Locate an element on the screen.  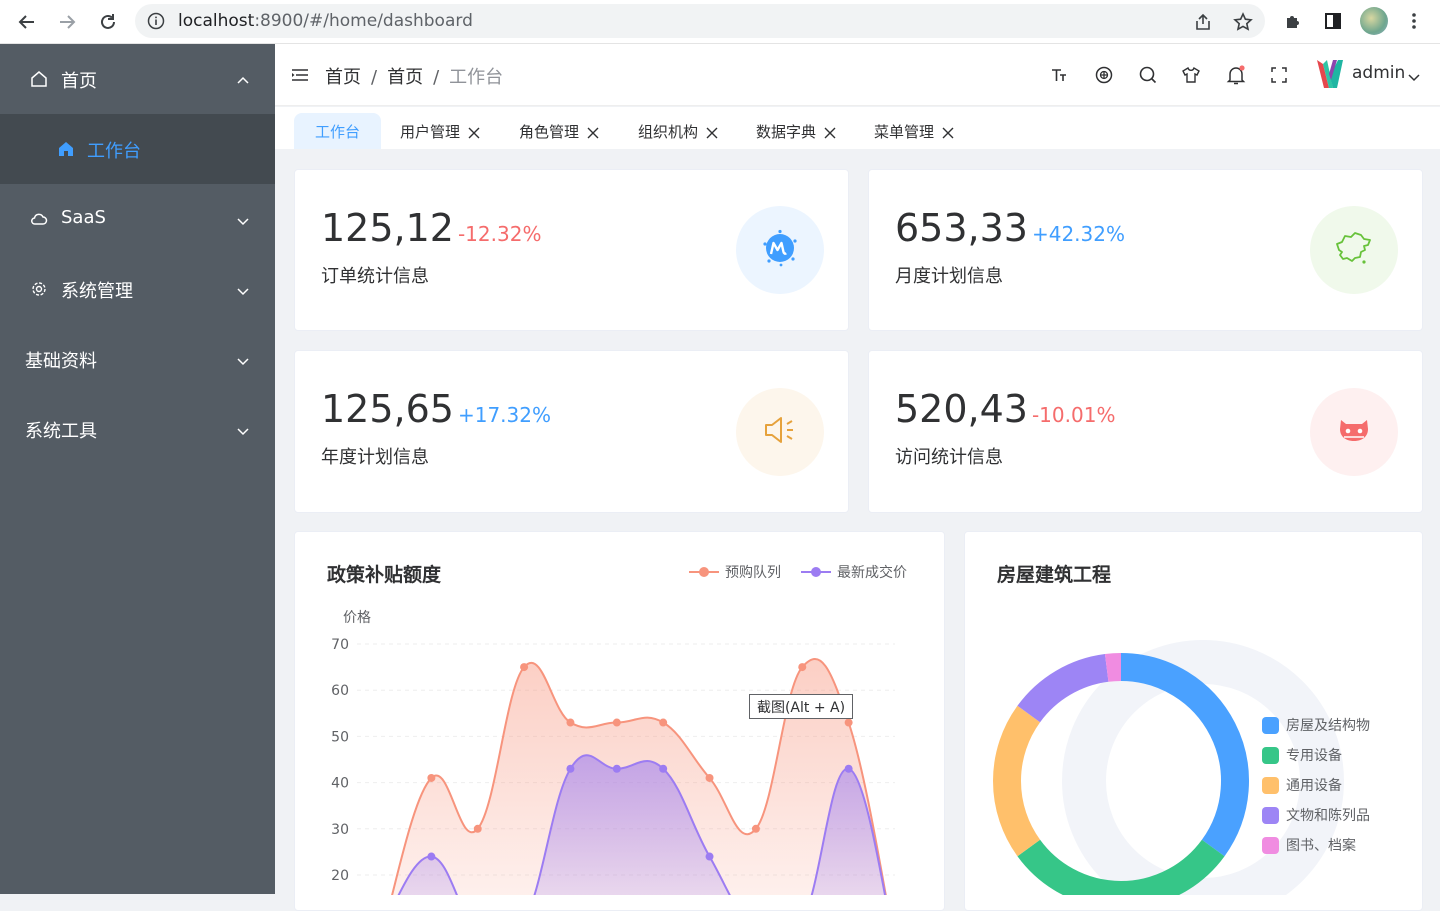
tag-role-management: 角色管理 is located at coordinates (559, 131).